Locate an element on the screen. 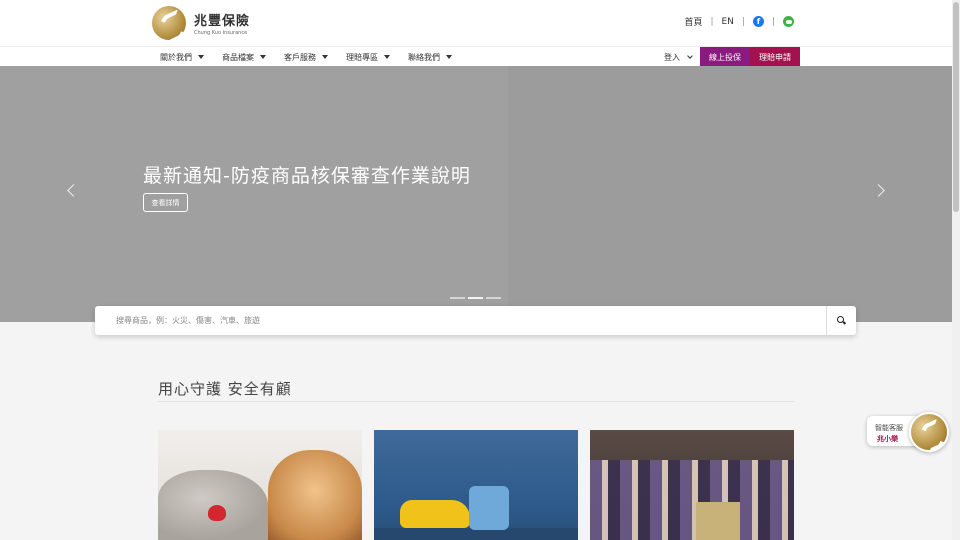 Image resolution: width=960 pixels, height=540 pixels. promo-card-team is located at coordinates (692, 485).